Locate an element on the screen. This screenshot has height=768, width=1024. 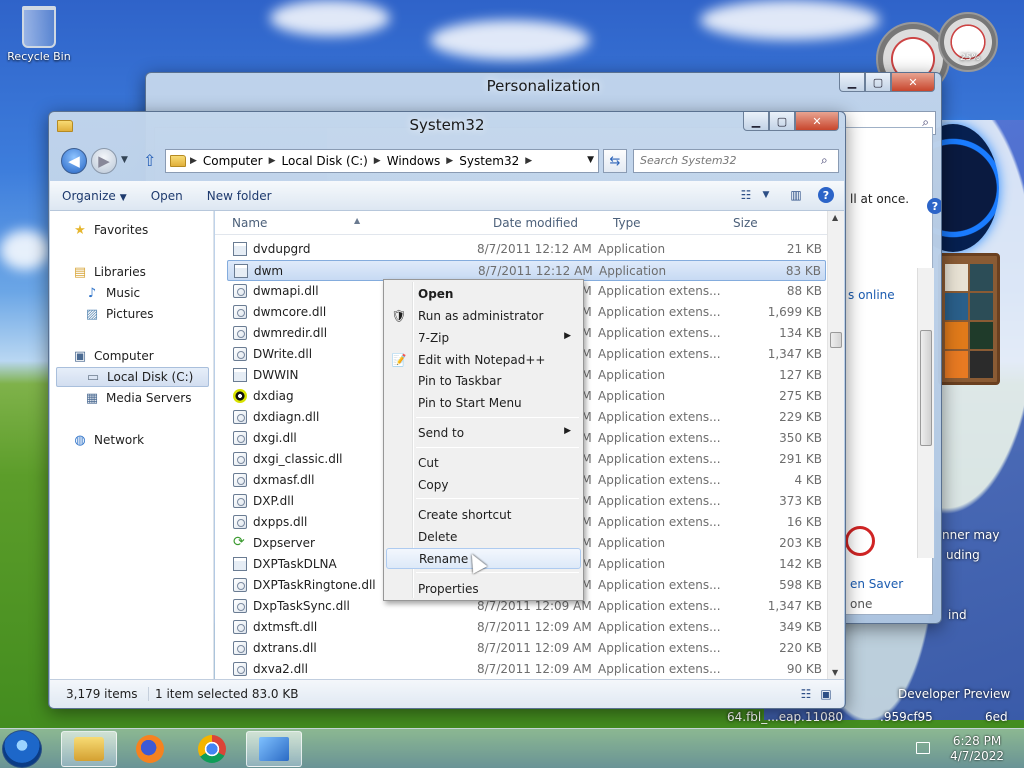
nav-network: ◍ Network is located at coordinates (140, 440).